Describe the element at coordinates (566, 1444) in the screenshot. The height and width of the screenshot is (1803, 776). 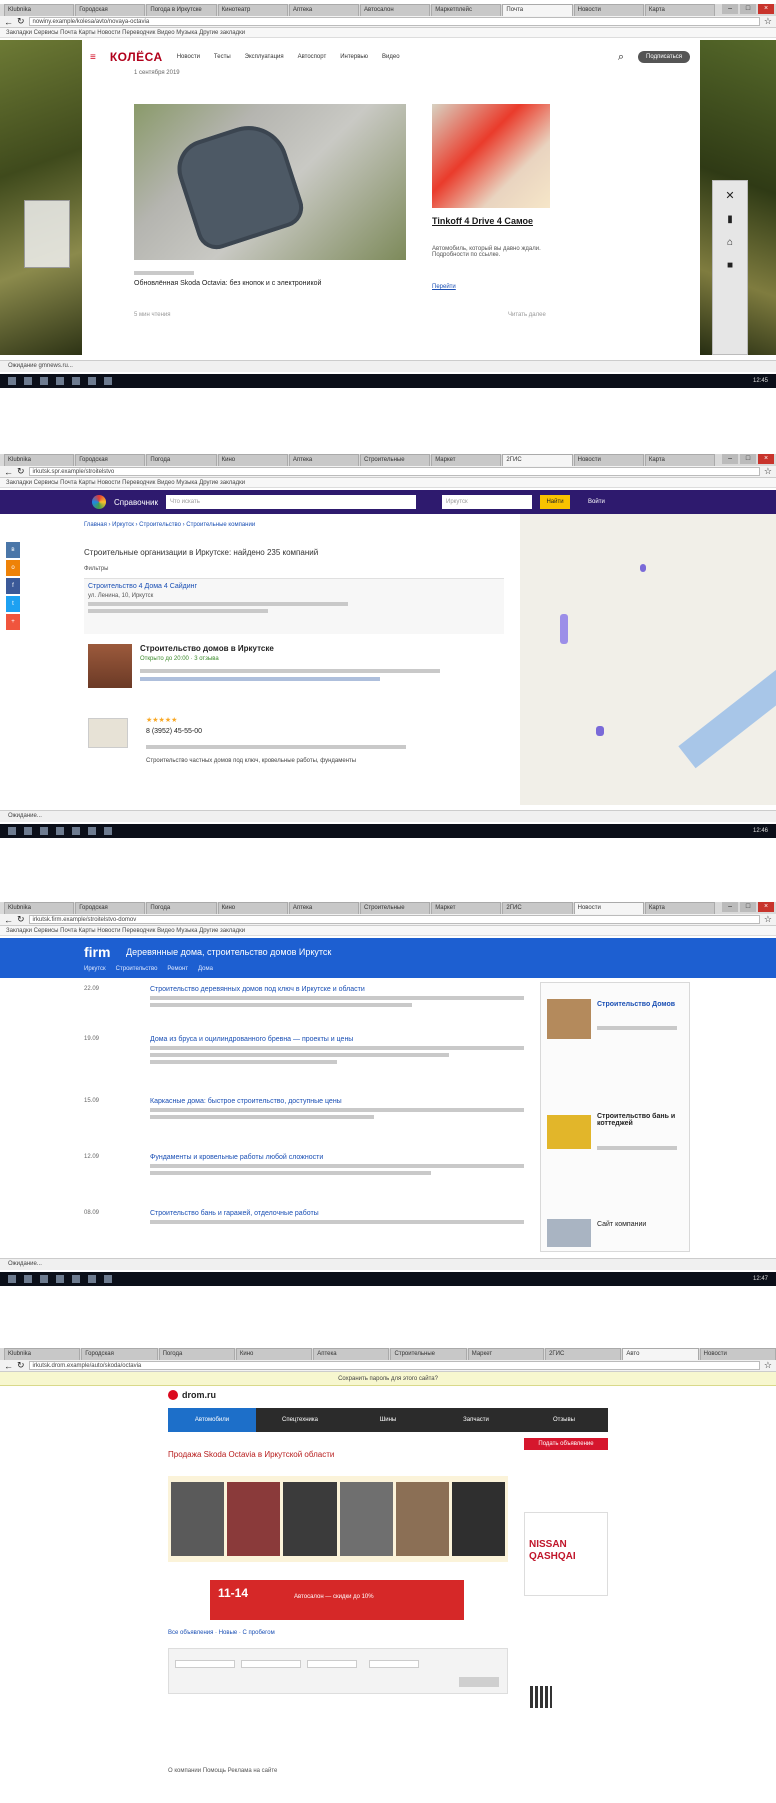
I see `post-ad-button: Подать объявление` at that location.